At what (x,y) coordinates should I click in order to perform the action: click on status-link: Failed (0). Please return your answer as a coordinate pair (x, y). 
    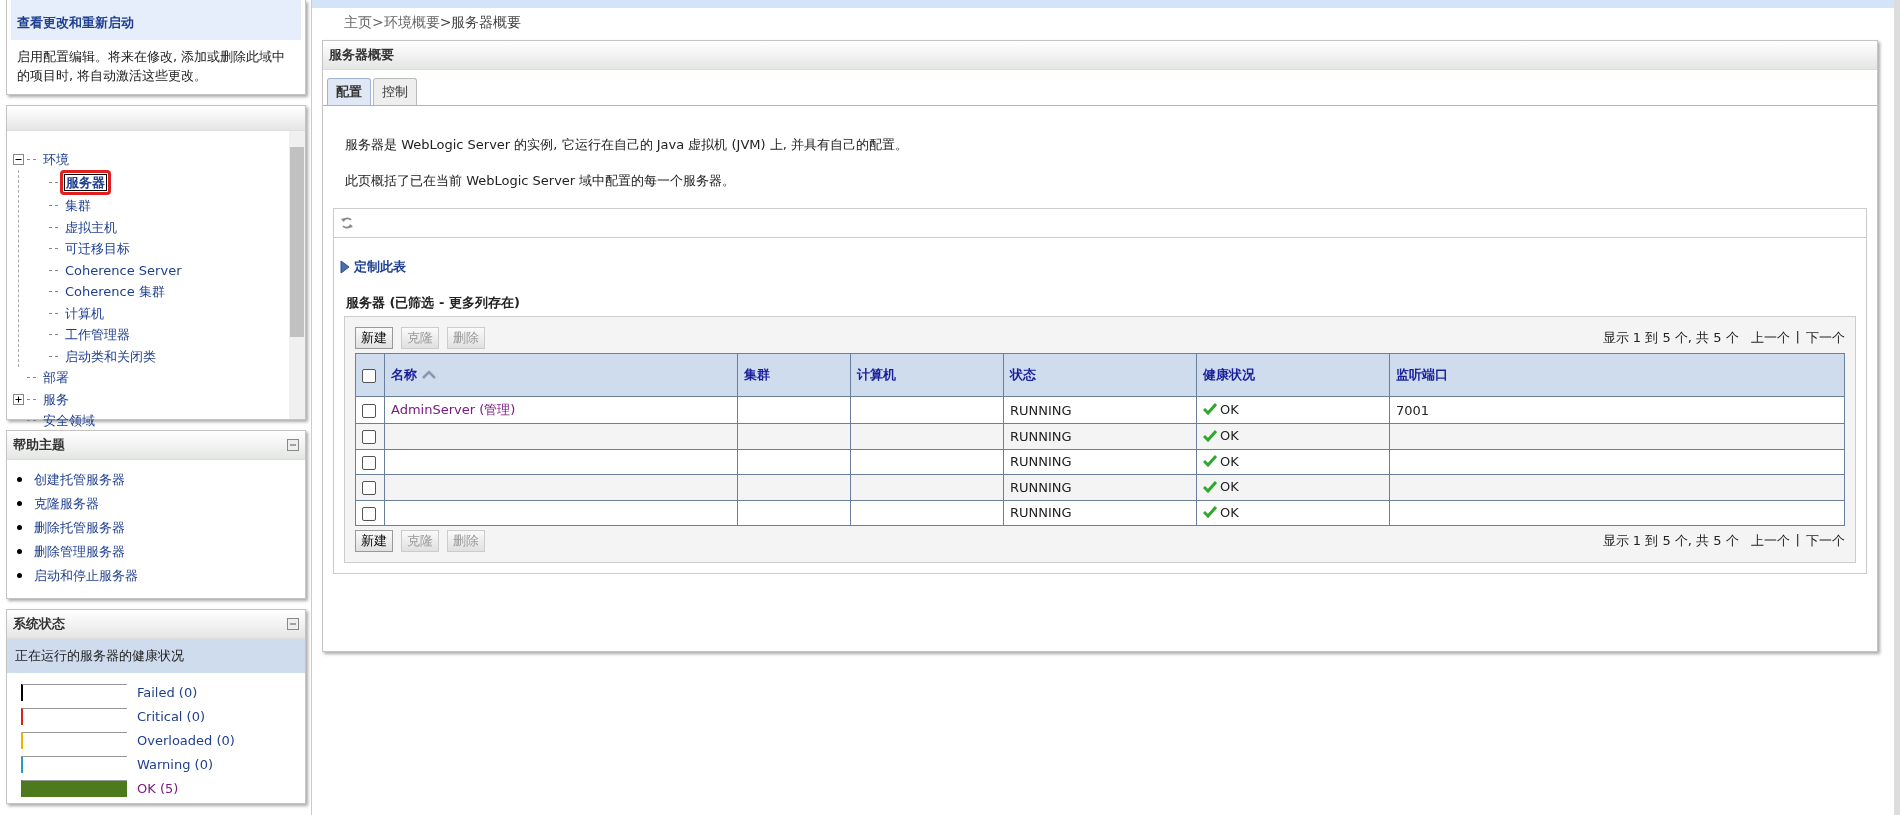
    Looking at the image, I should click on (167, 693).